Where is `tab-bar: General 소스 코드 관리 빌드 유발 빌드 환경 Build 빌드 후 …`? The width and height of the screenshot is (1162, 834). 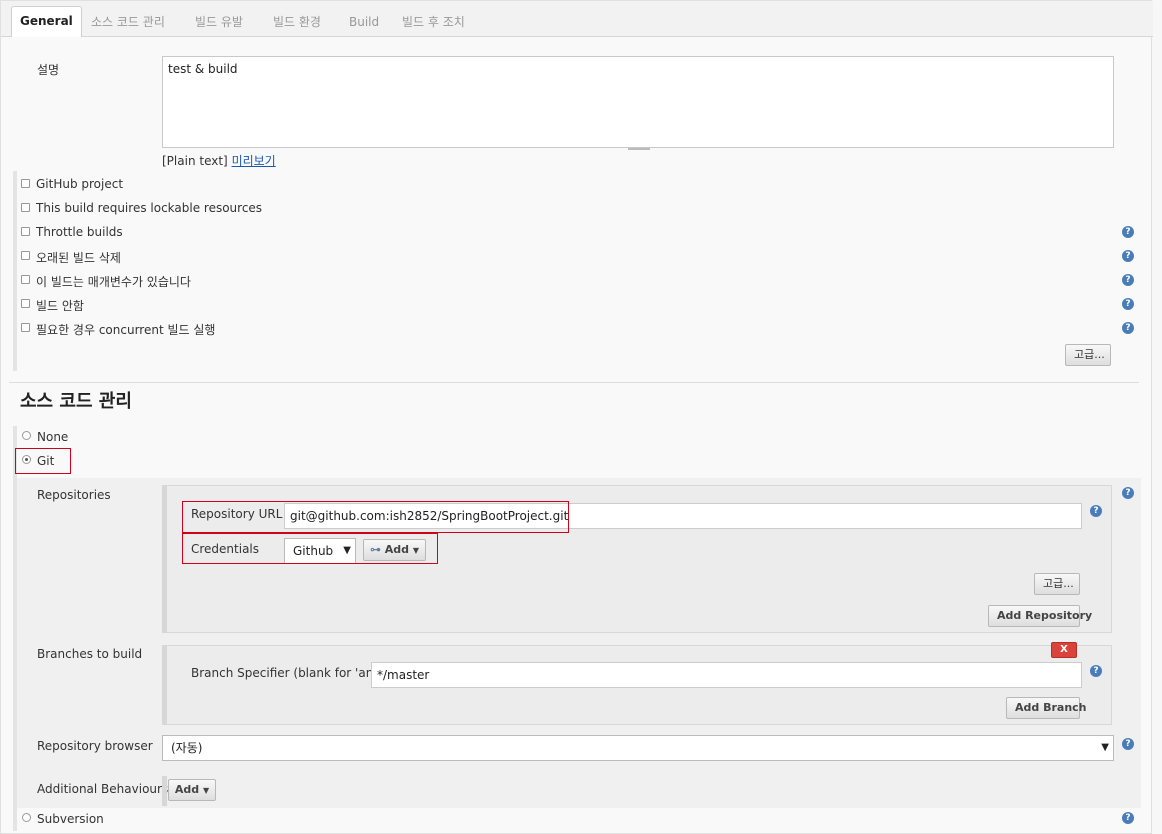
tab-bar: General 소스 코드 관리 빌드 유발 빌드 환경 Build 빌드 후 … is located at coordinates (577, 19).